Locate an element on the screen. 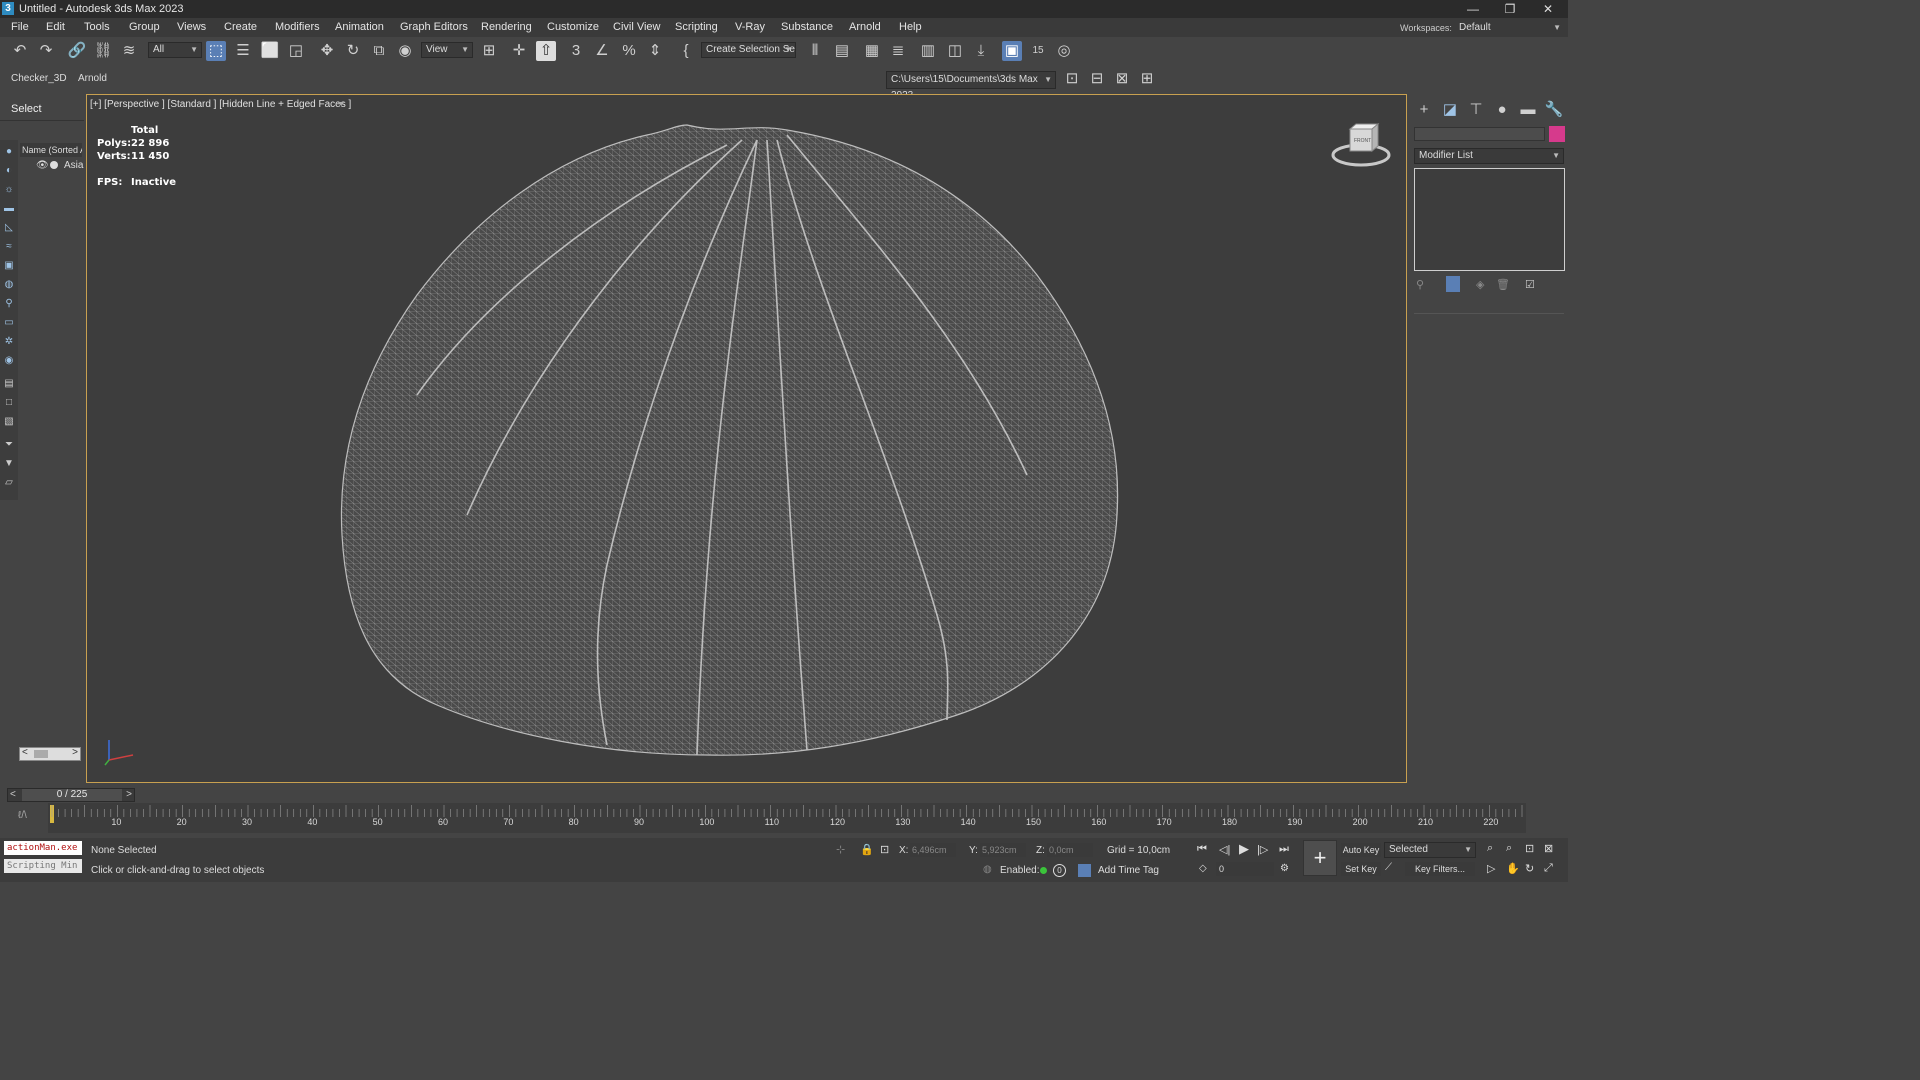  save-project-icon: ⊠ is located at coordinates (1122, 79).